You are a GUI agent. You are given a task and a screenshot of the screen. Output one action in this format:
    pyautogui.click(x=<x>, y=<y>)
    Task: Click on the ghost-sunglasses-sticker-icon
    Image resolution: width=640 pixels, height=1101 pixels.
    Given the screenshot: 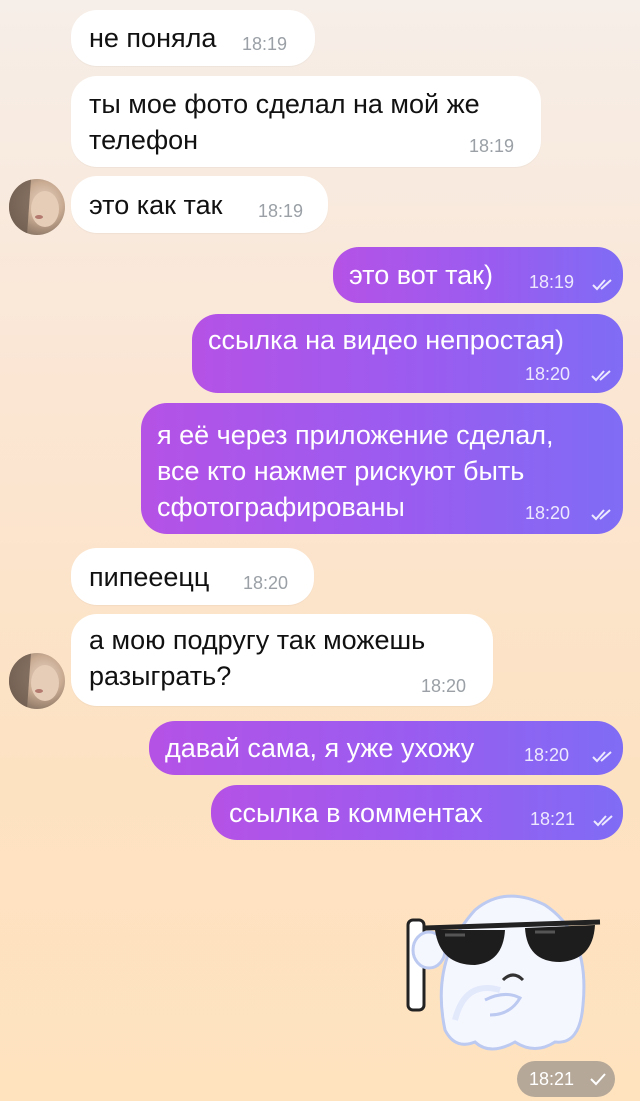 What is the action you would take?
    pyautogui.click(x=505, y=970)
    